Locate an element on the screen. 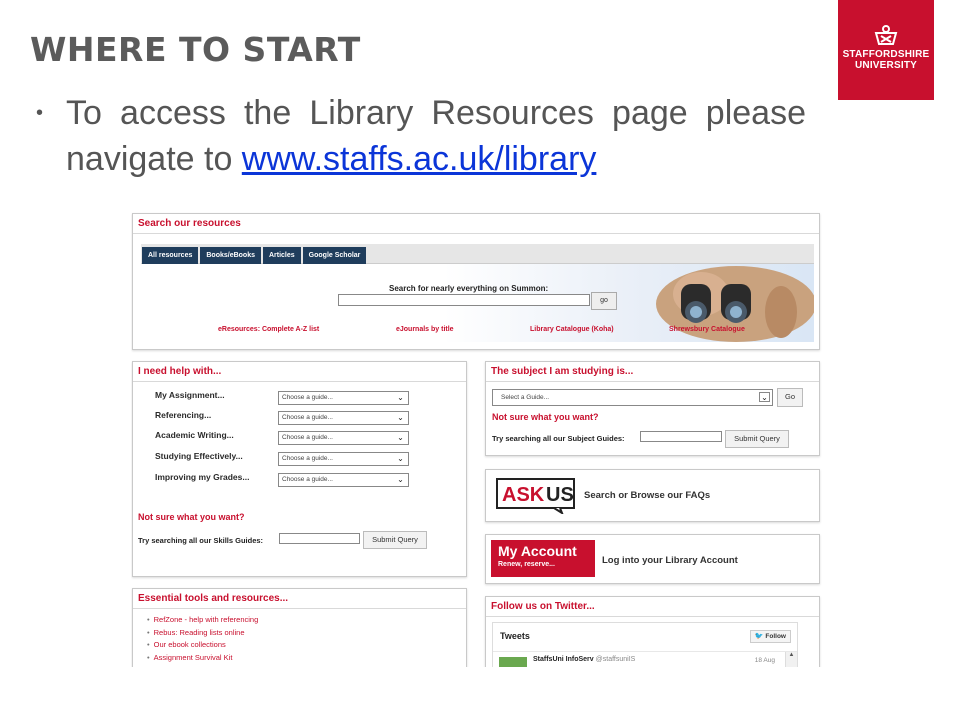 The height and width of the screenshot is (720, 960). subject-submit-button: Submit Query is located at coordinates (757, 439).